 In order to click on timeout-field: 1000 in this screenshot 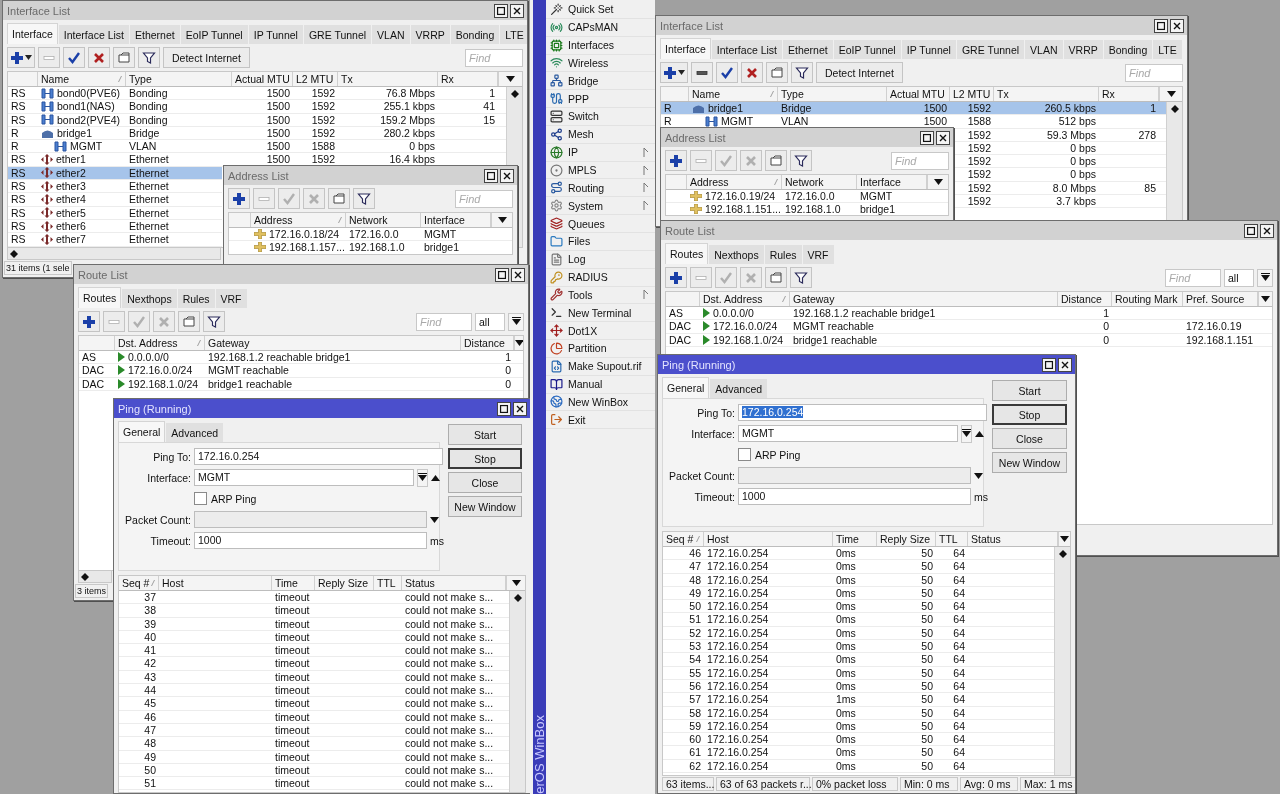, I will do `click(854, 496)`.